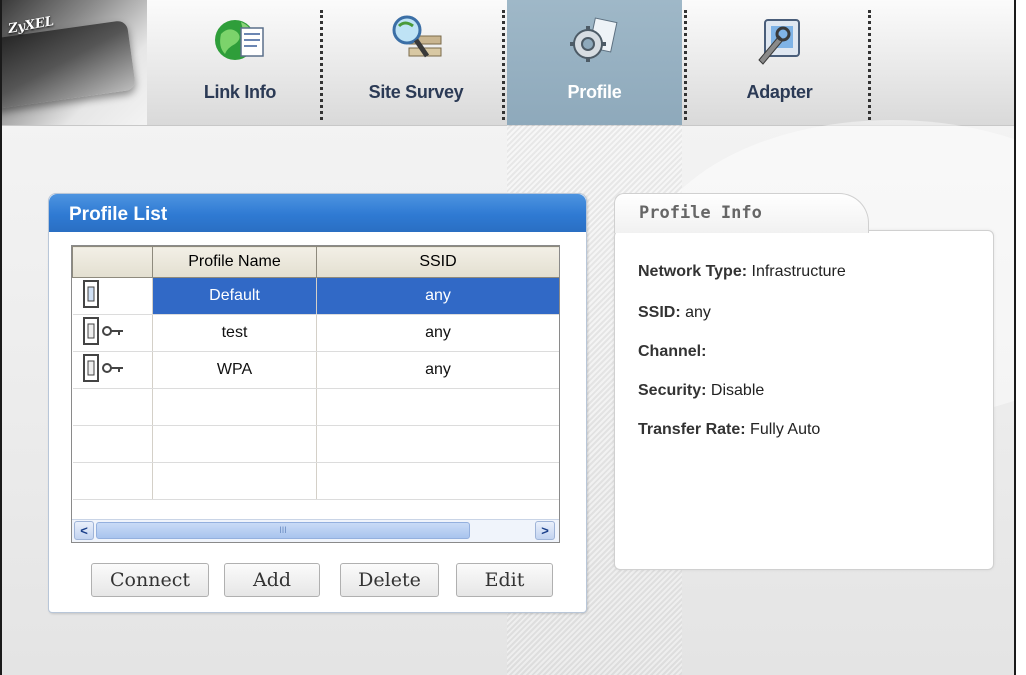 This screenshot has height=675, width=1026. What do you see at coordinates (74, 62) in the screenshot?
I see `zyxel-logo: ZyXEL` at bounding box center [74, 62].